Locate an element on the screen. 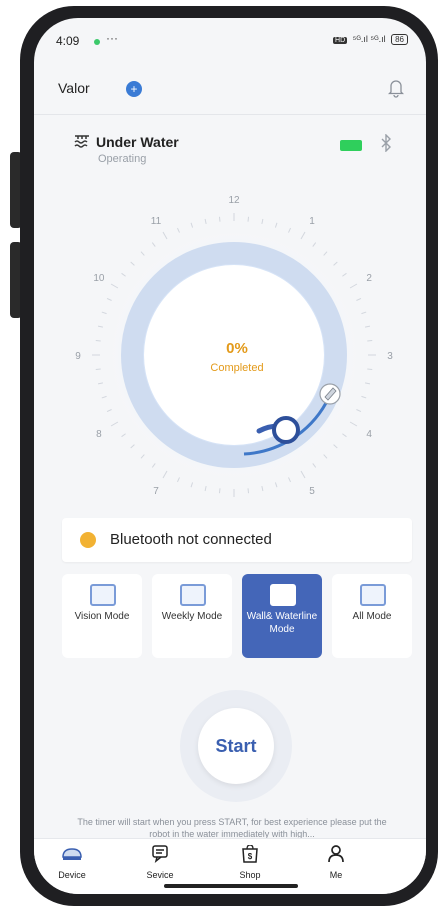  mode-label: Weekly Mode is located at coordinates (192, 616).